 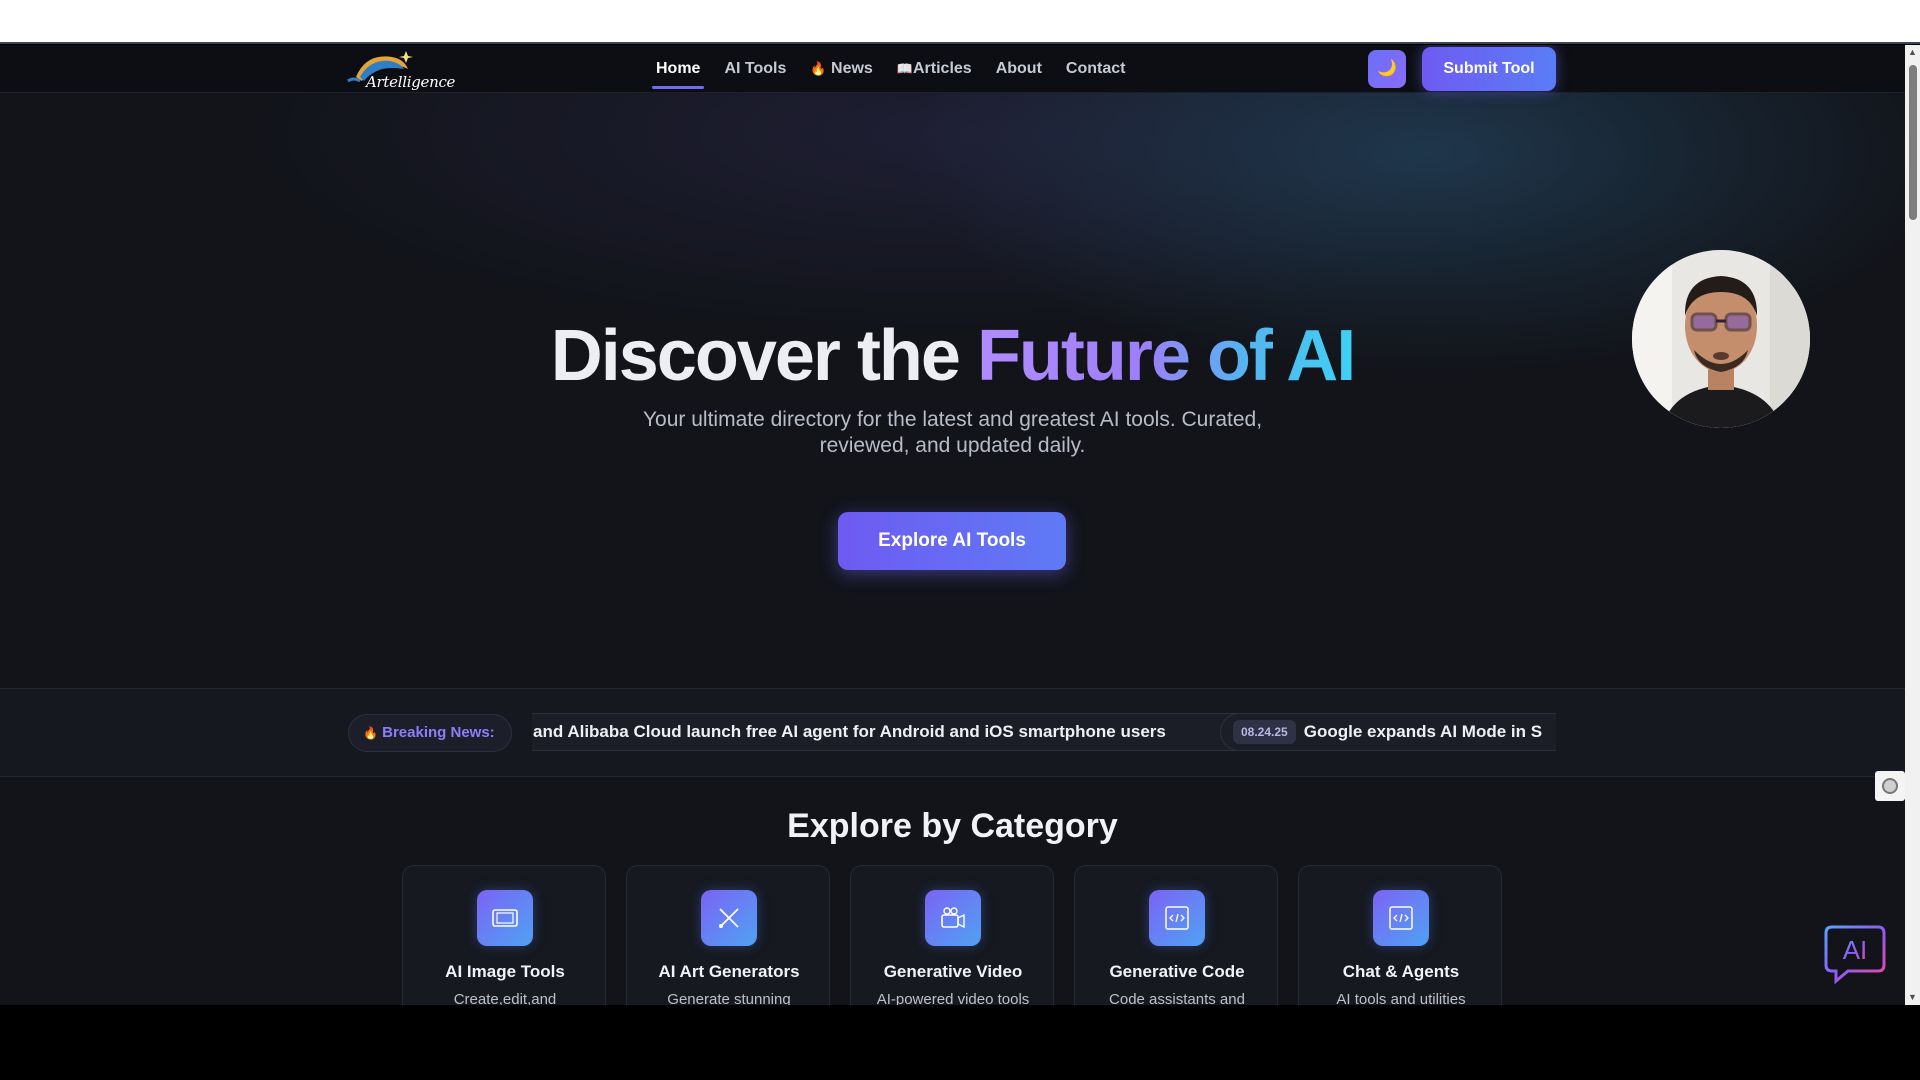 I want to click on browser-top-bar, so click(x=960, y=22).